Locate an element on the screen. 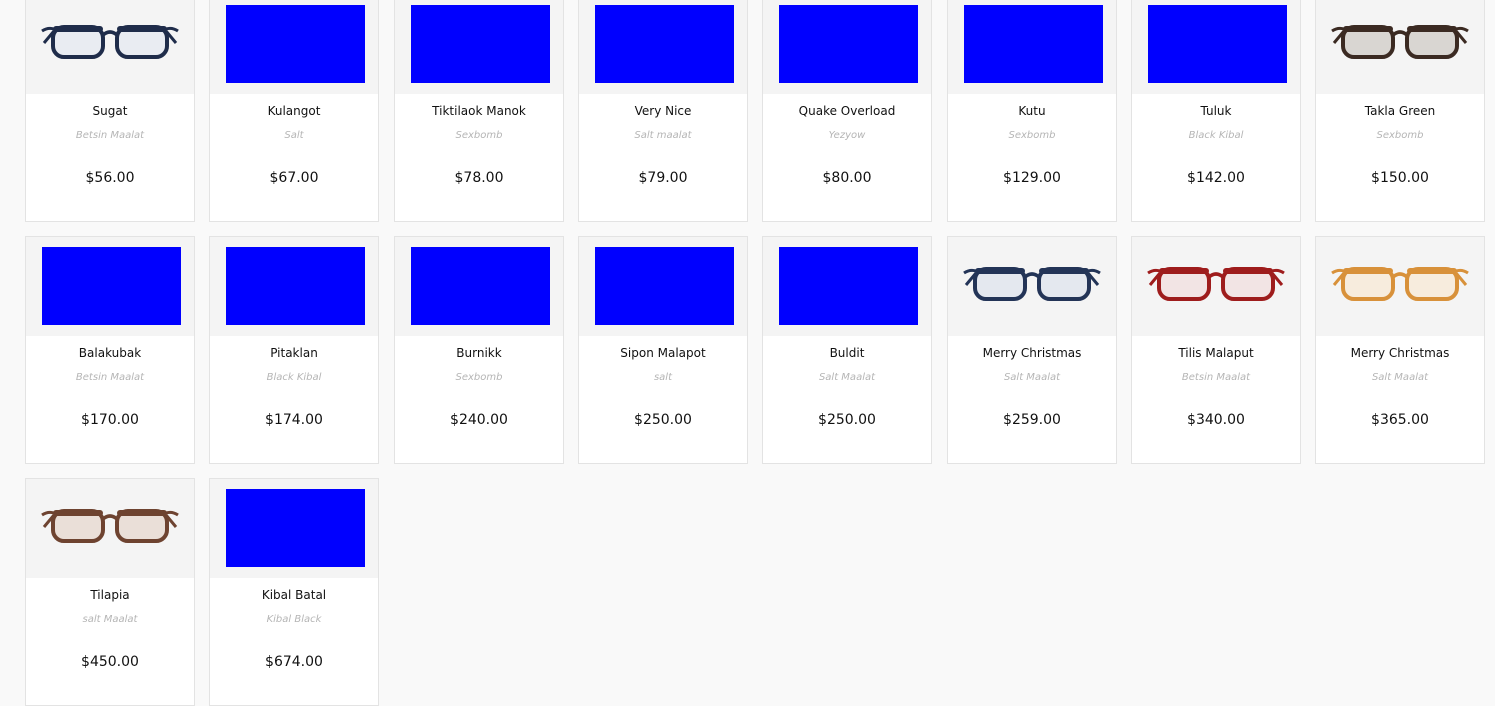 This screenshot has height=706, width=1495. product-card: Sipon Malapot salt $250.00 is located at coordinates (663, 350).